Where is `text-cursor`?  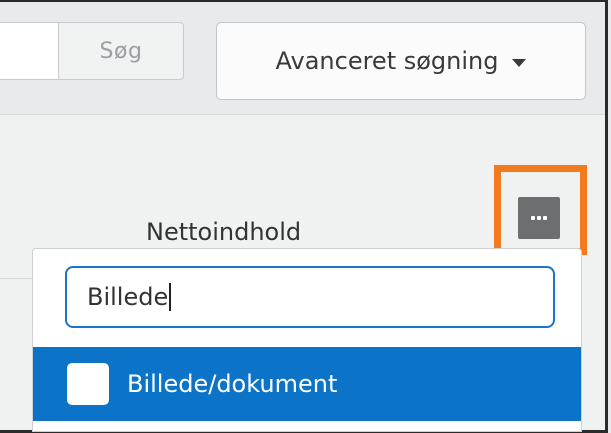
text-cursor is located at coordinates (170, 297).